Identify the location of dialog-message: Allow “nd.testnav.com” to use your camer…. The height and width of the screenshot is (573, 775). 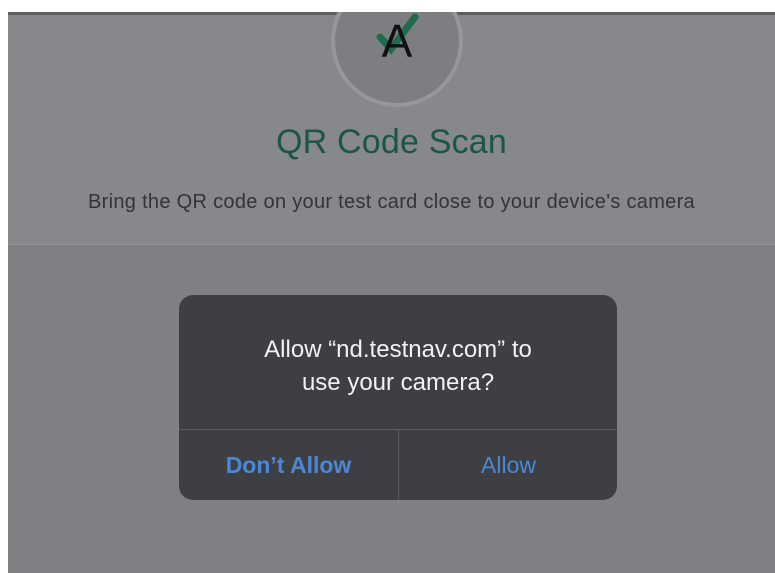
(398, 366).